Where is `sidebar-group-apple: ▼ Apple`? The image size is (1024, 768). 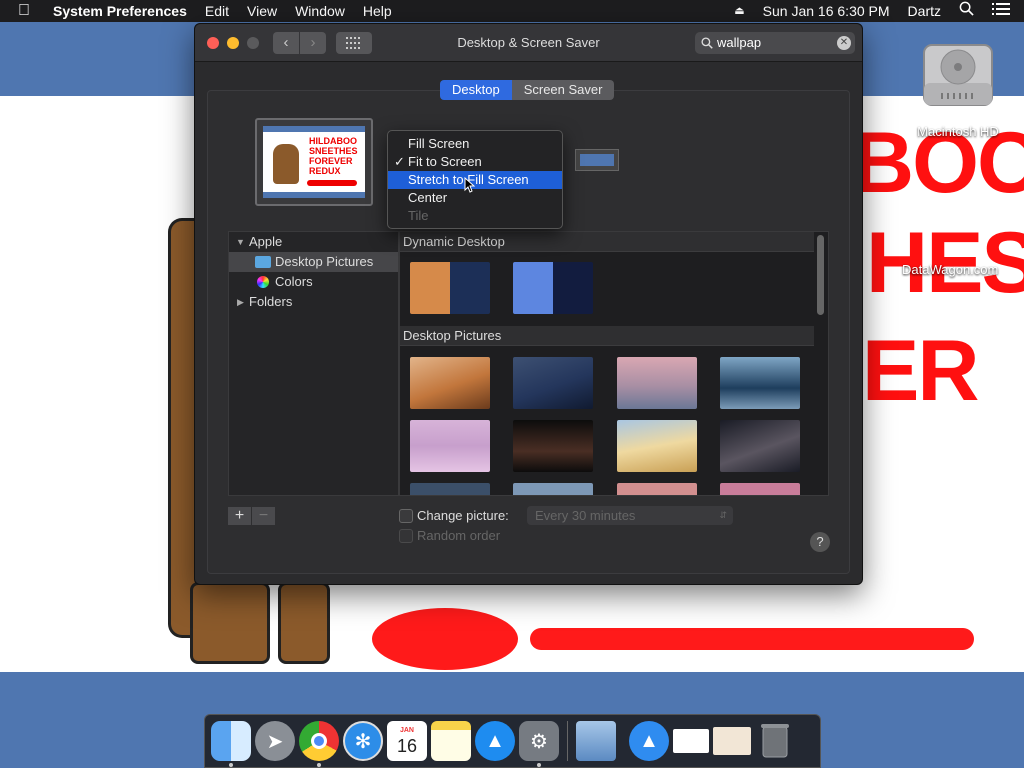 sidebar-group-apple: ▼ Apple is located at coordinates (313, 242).